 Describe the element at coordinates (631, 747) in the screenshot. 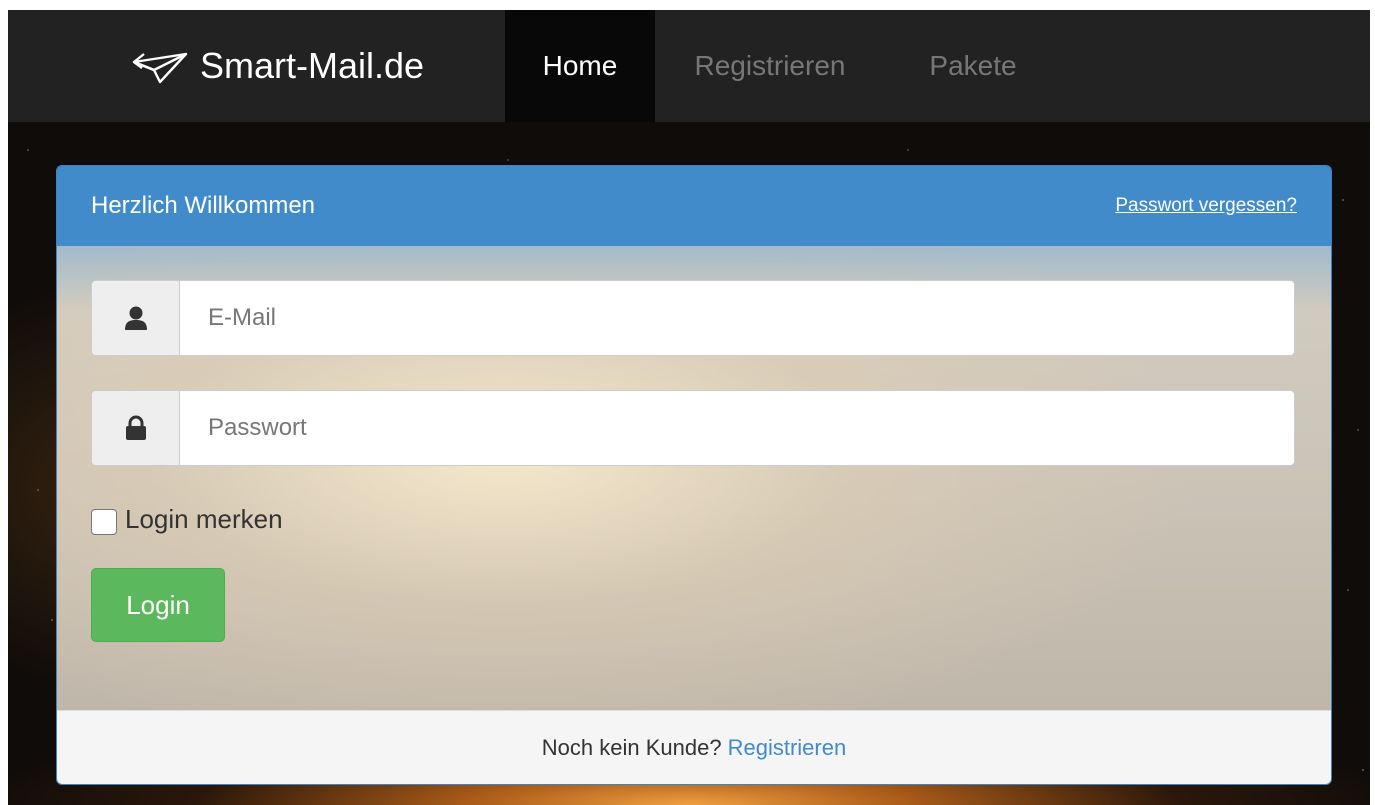

I see `footer-text: Noch kein Kunde?` at that location.